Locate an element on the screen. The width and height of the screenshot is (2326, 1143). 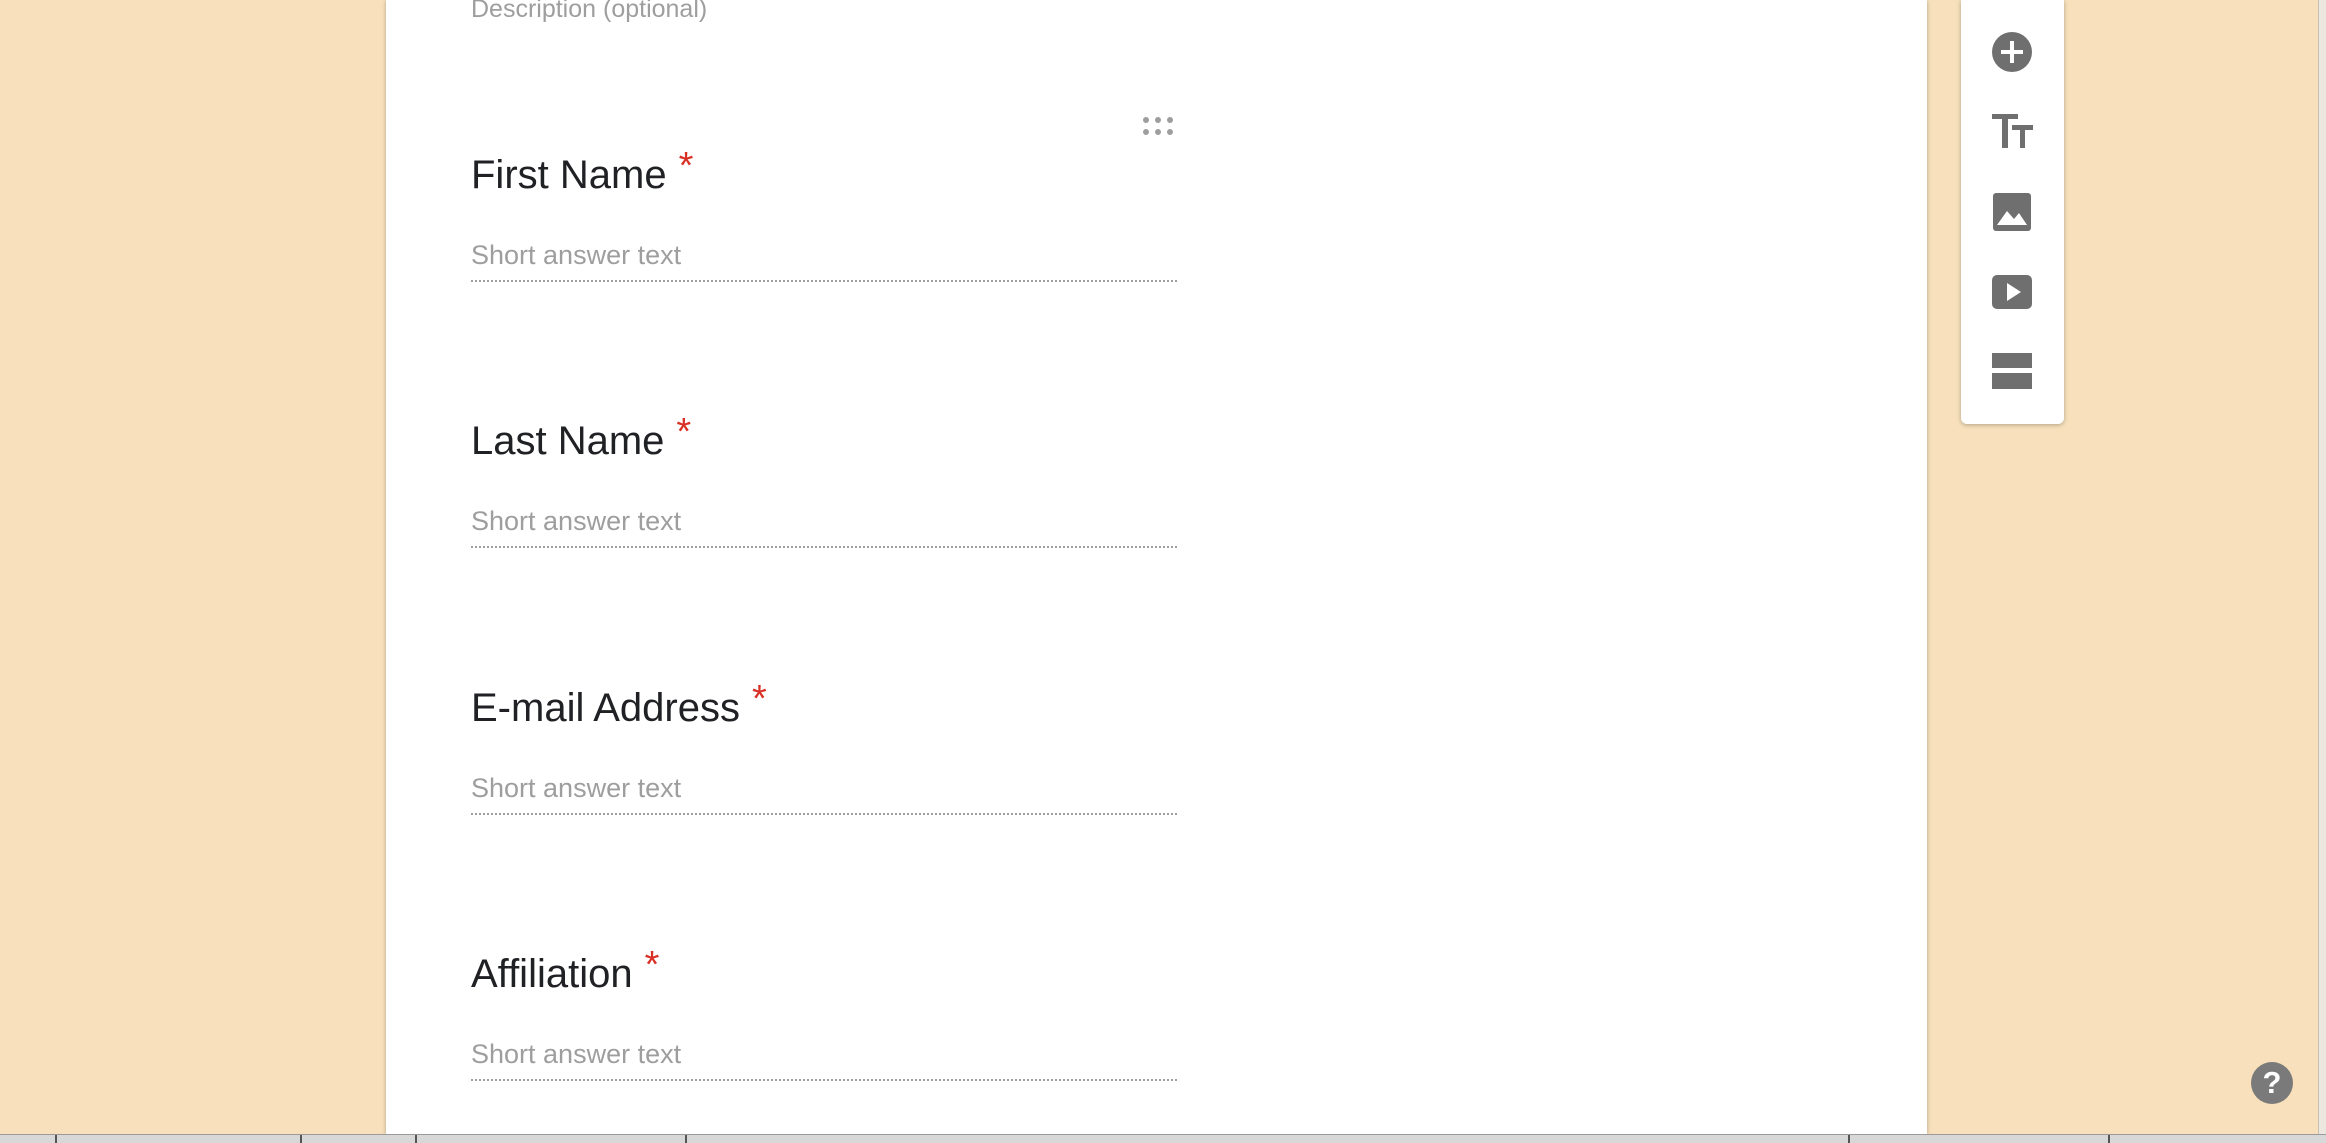
title-text-icon is located at coordinates (2012, 131).